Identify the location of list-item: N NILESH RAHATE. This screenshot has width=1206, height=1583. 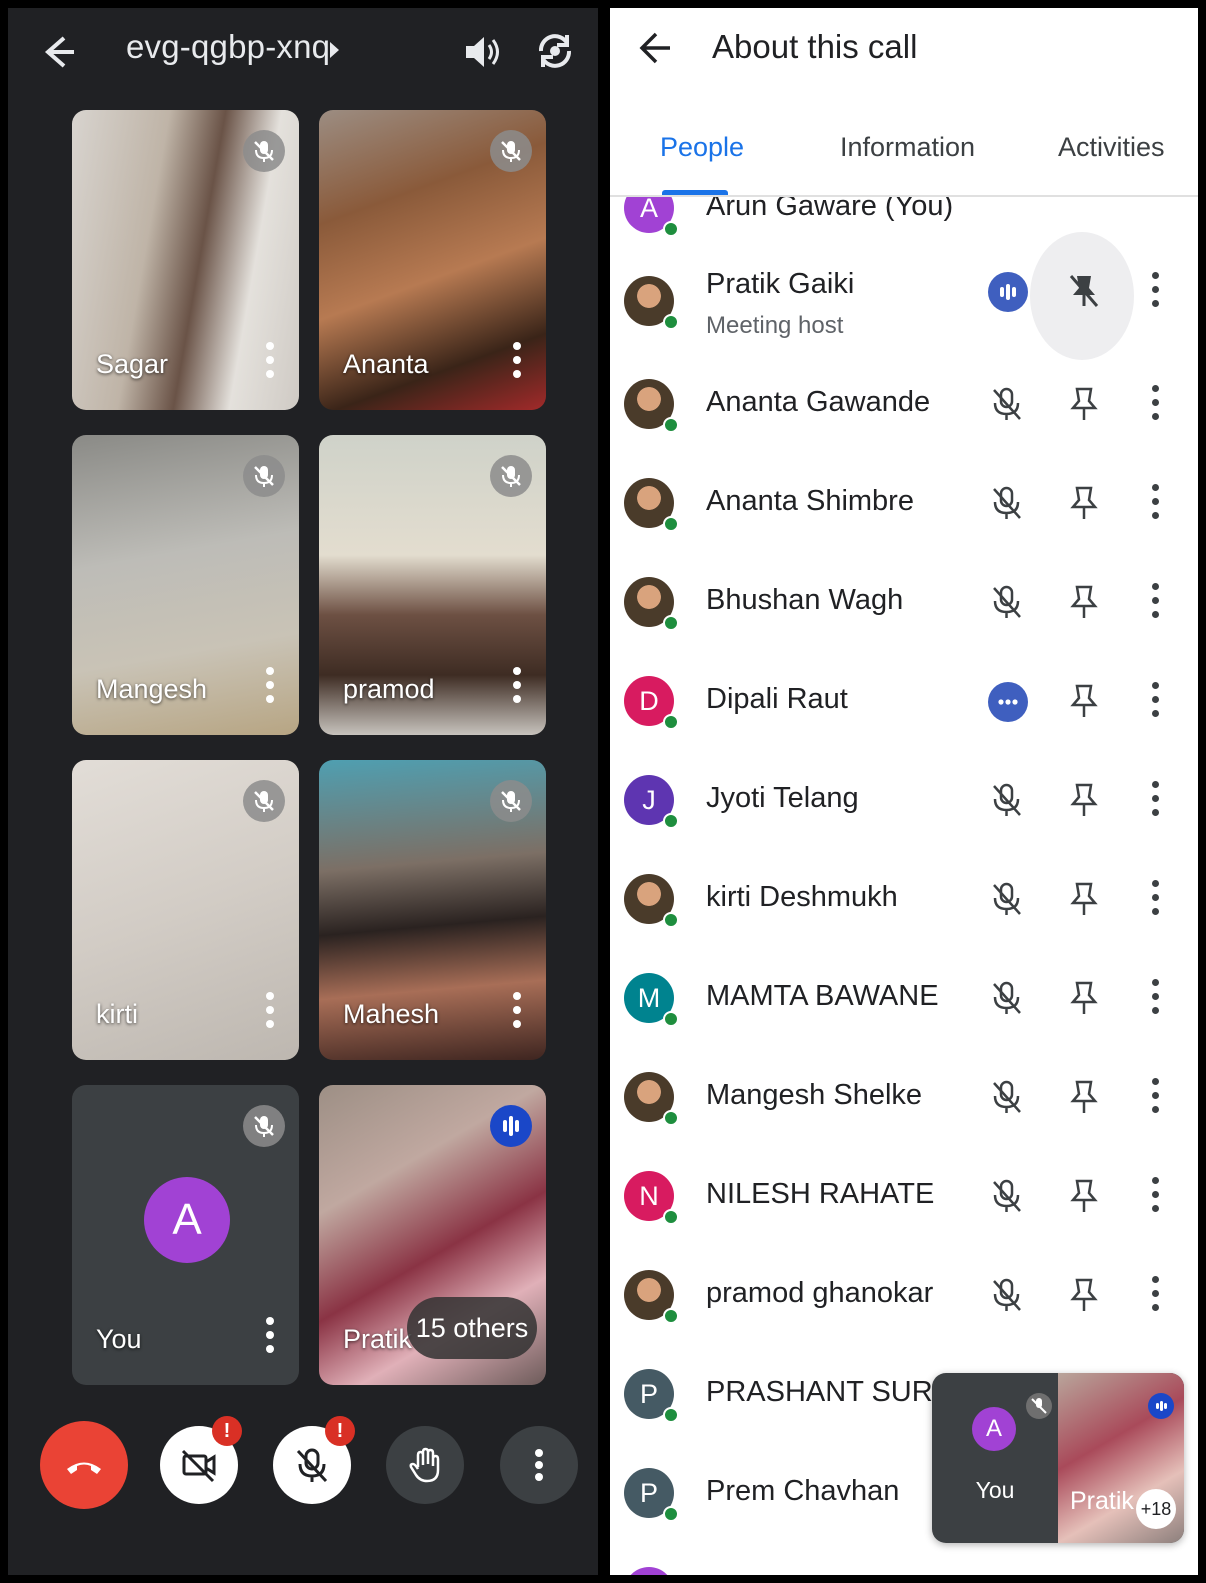
(904, 1196).